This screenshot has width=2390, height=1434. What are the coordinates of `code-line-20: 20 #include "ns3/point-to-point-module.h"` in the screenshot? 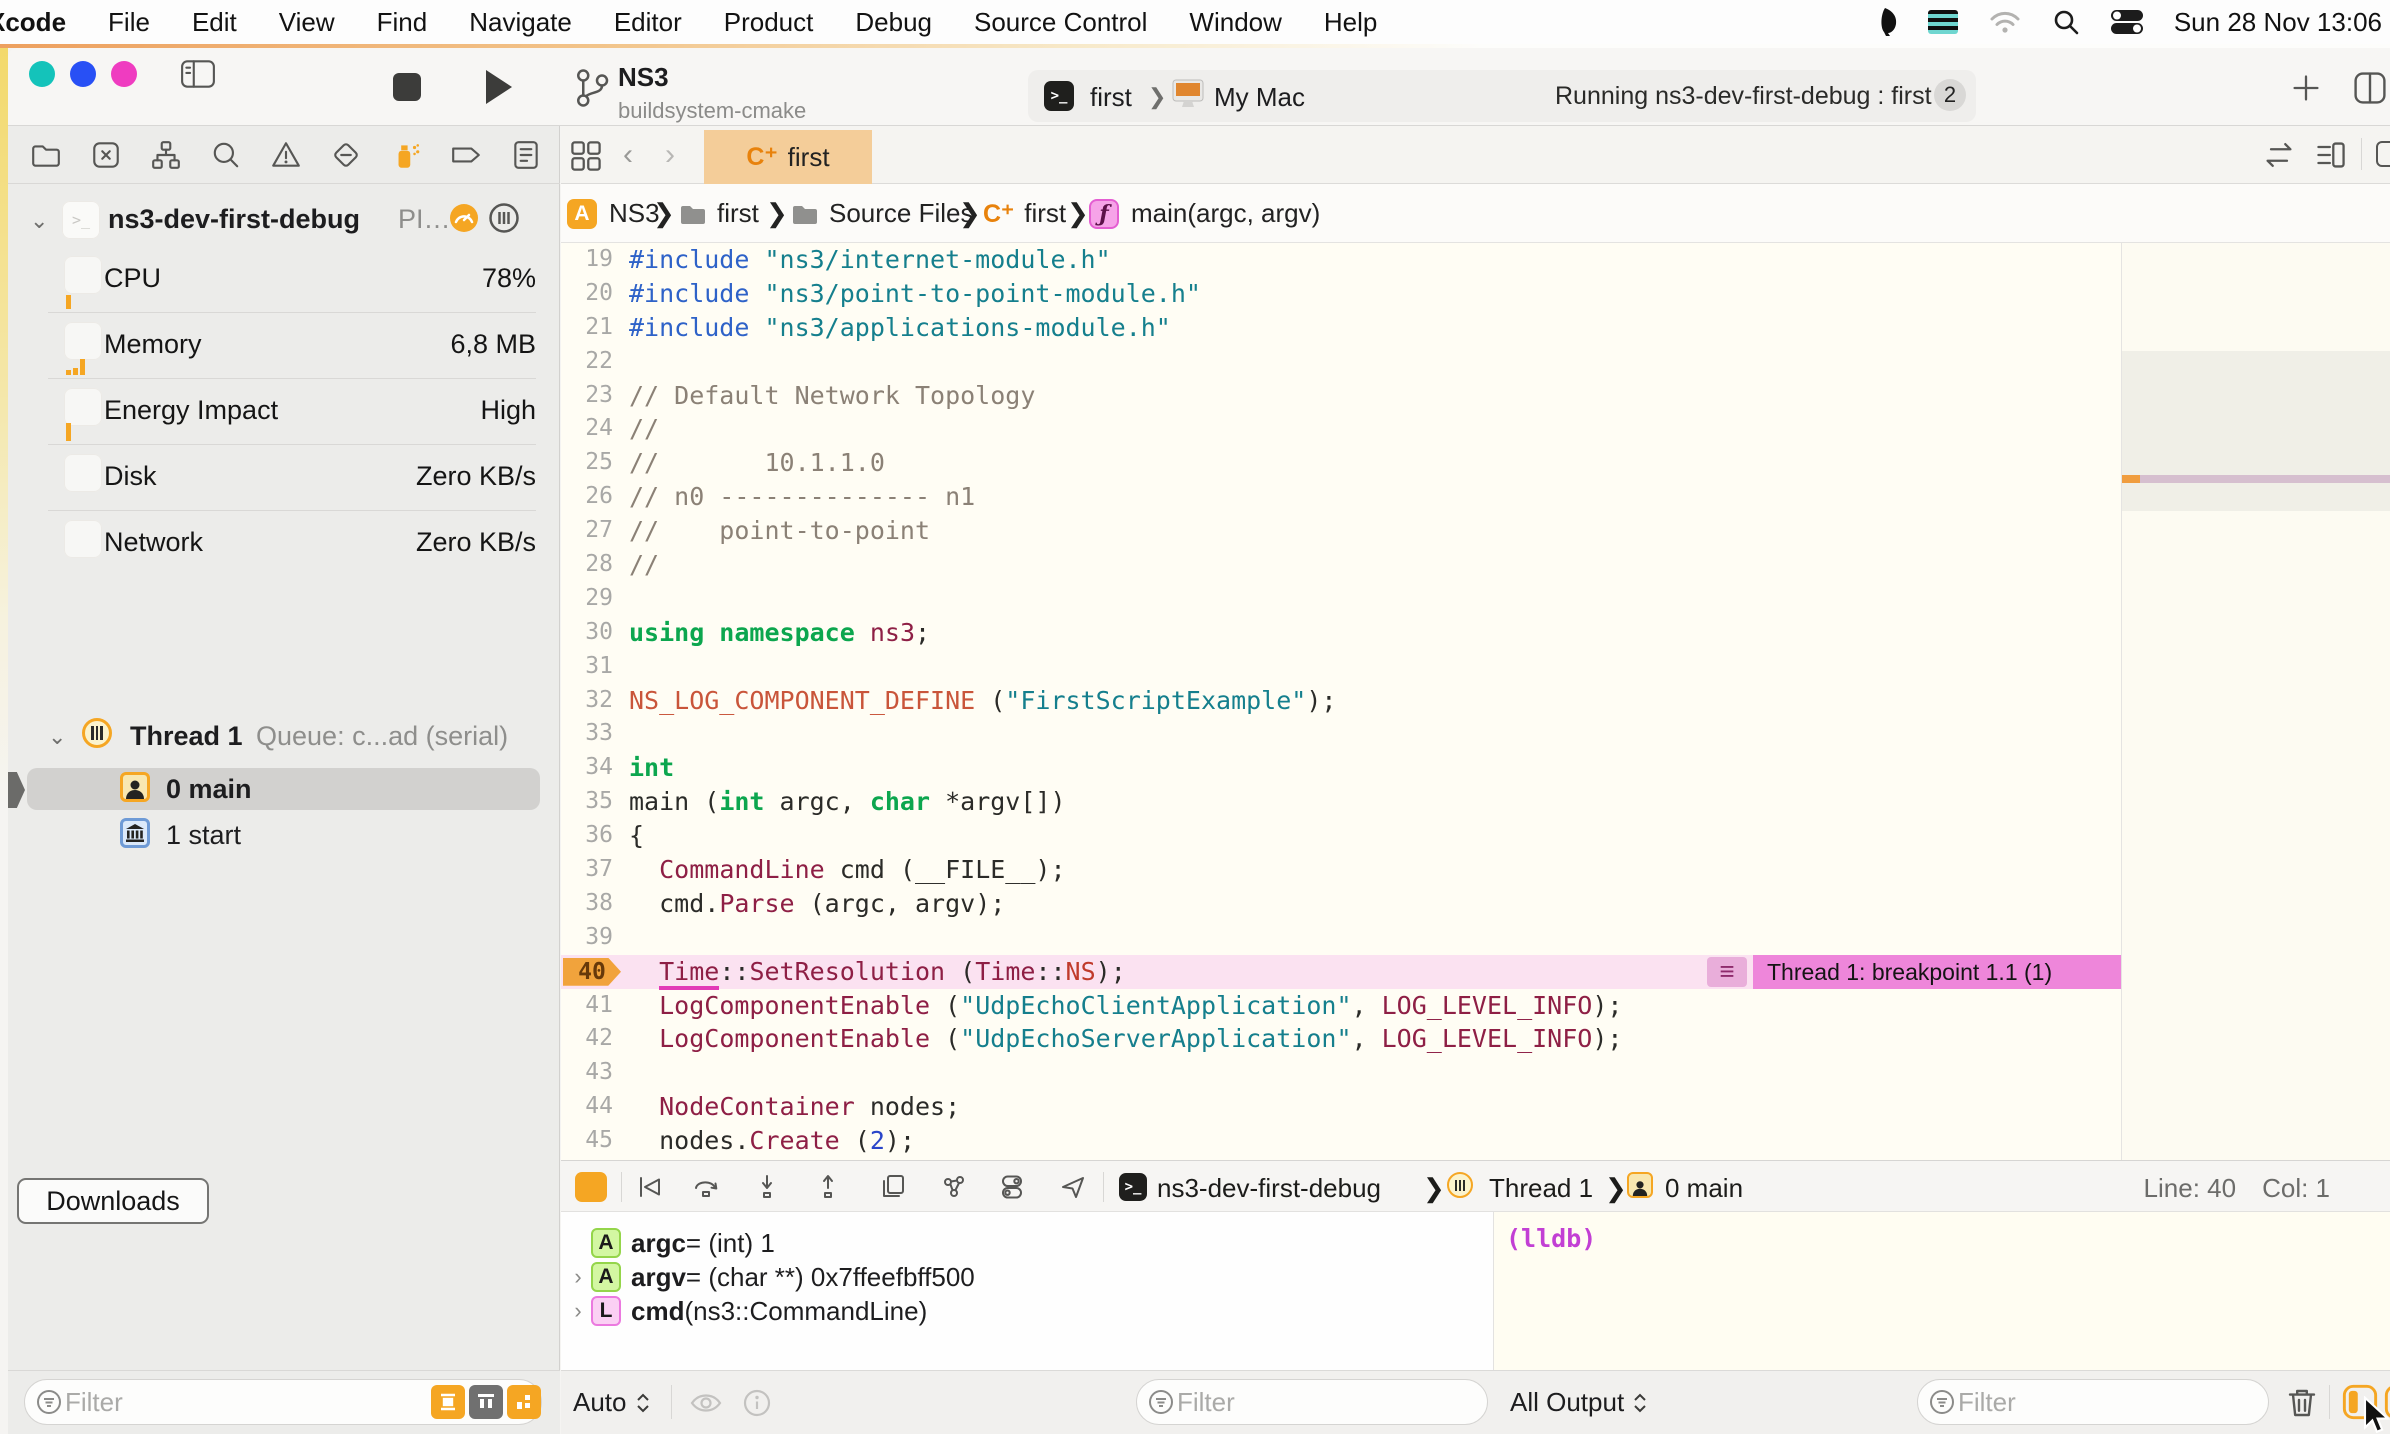 It's located at (1341, 294).